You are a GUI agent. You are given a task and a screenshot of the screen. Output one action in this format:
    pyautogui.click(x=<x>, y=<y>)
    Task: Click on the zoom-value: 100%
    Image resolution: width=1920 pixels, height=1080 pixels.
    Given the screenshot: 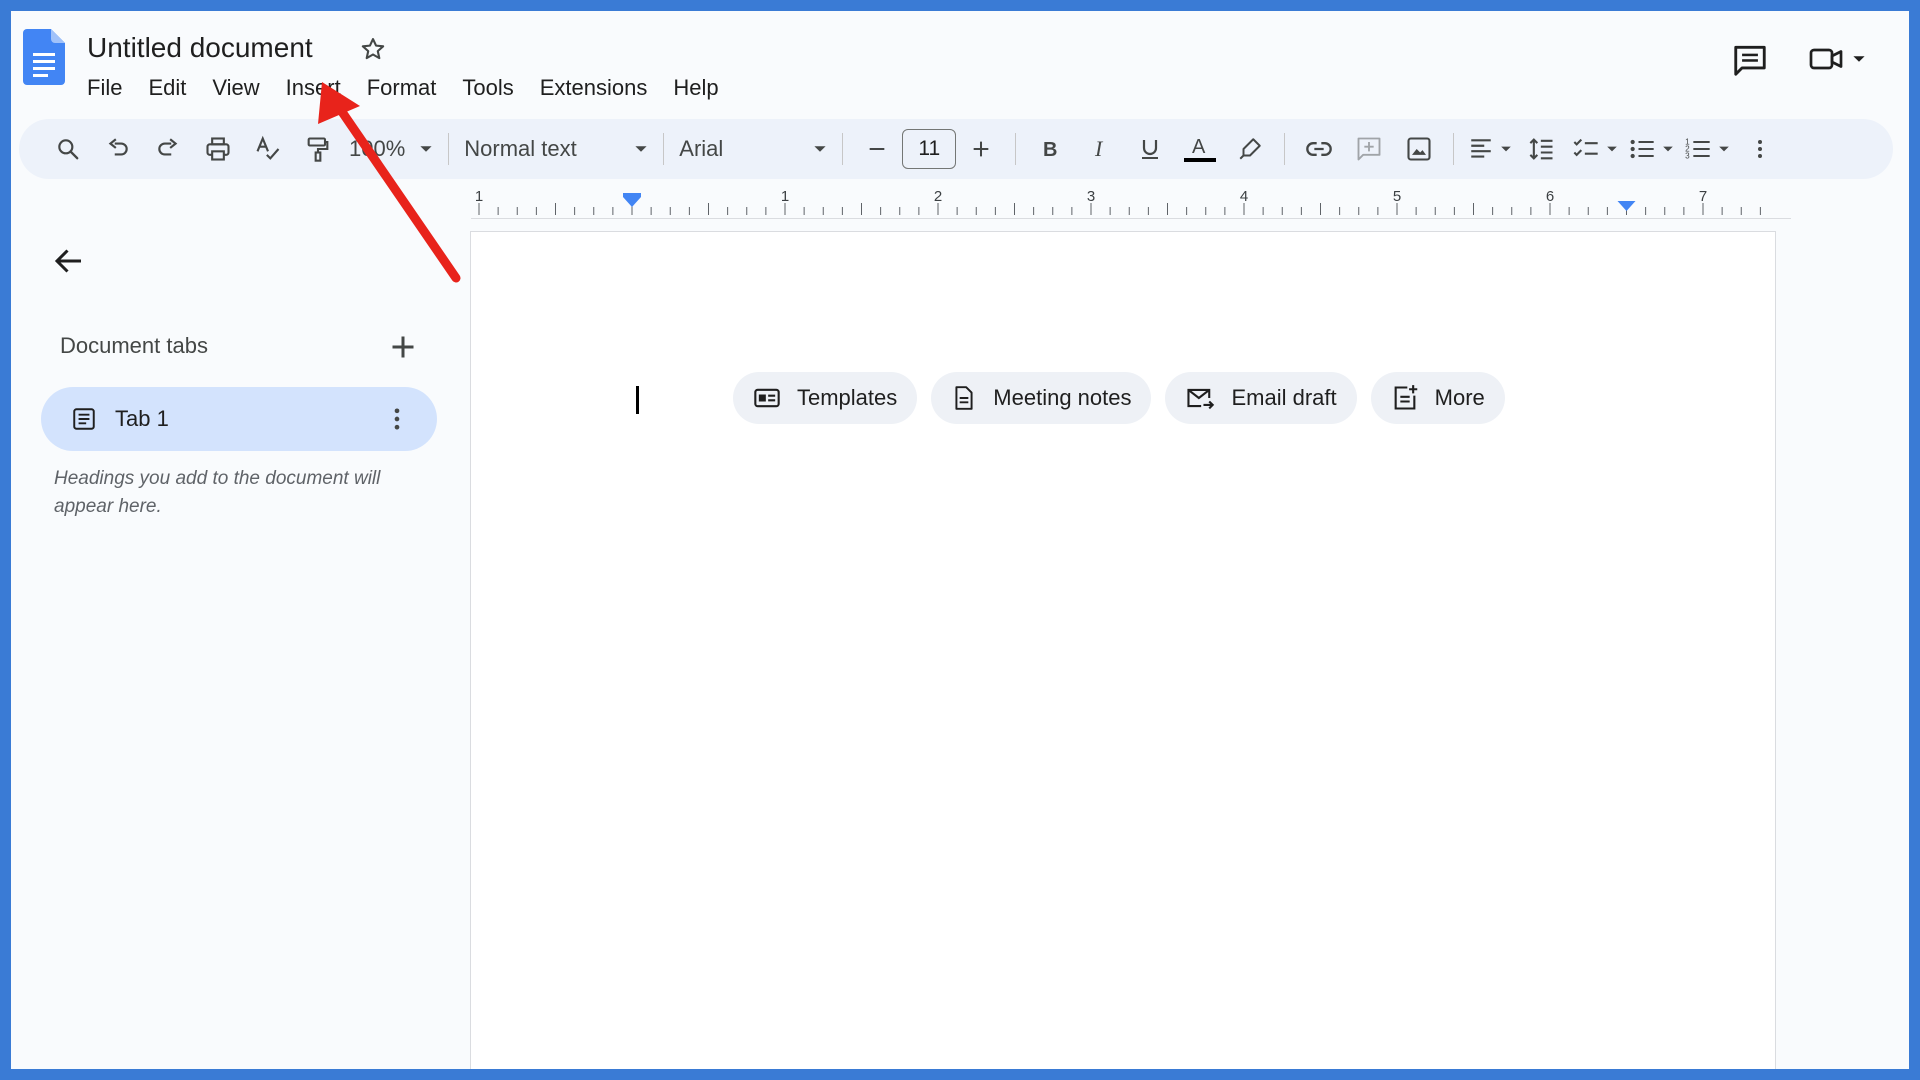 What is the action you would take?
    pyautogui.click(x=377, y=148)
    